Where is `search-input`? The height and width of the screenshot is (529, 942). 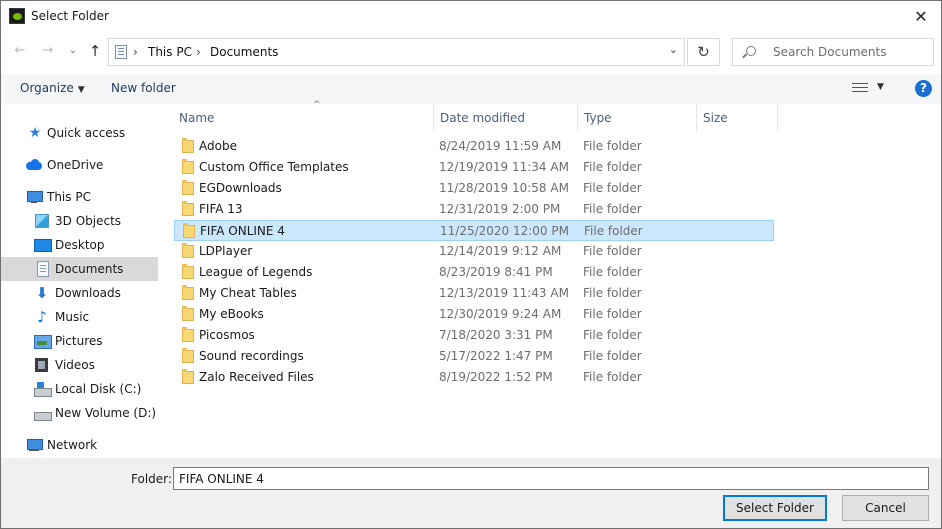 search-input is located at coordinates (848, 52).